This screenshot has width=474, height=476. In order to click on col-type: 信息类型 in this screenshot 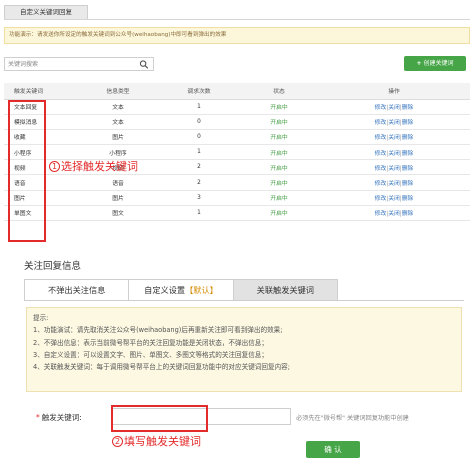, I will do `click(118, 91)`.